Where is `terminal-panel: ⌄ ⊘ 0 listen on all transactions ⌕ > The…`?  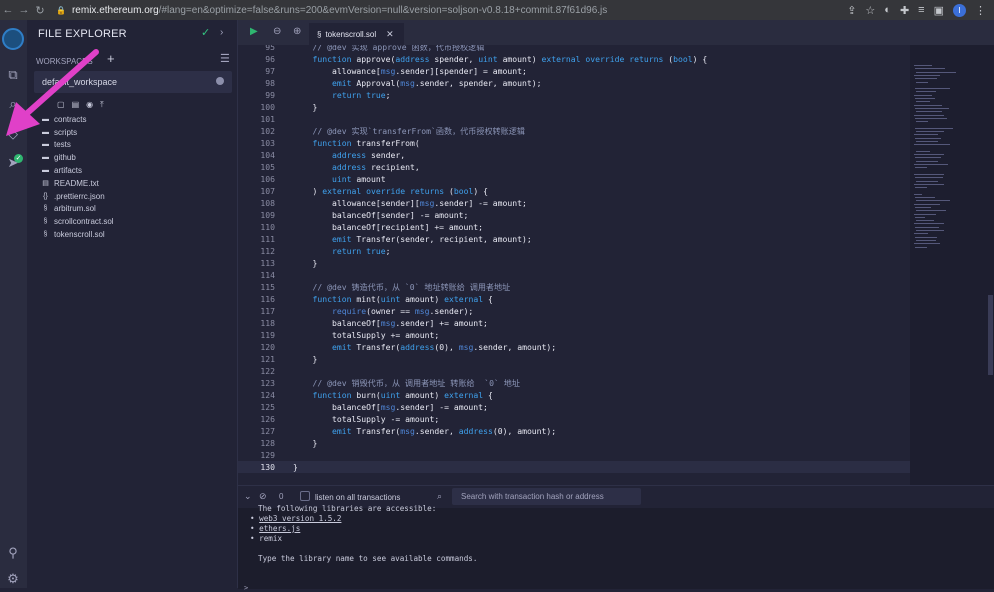 terminal-panel: ⌄ ⊘ 0 listen on all transactions ⌕ > The… is located at coordinates (616, 538).